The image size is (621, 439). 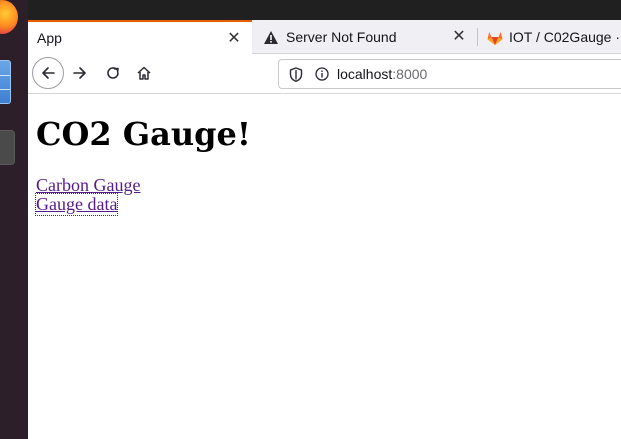 I want to click on tab-app: App ✕, so click(x=140, y=37).